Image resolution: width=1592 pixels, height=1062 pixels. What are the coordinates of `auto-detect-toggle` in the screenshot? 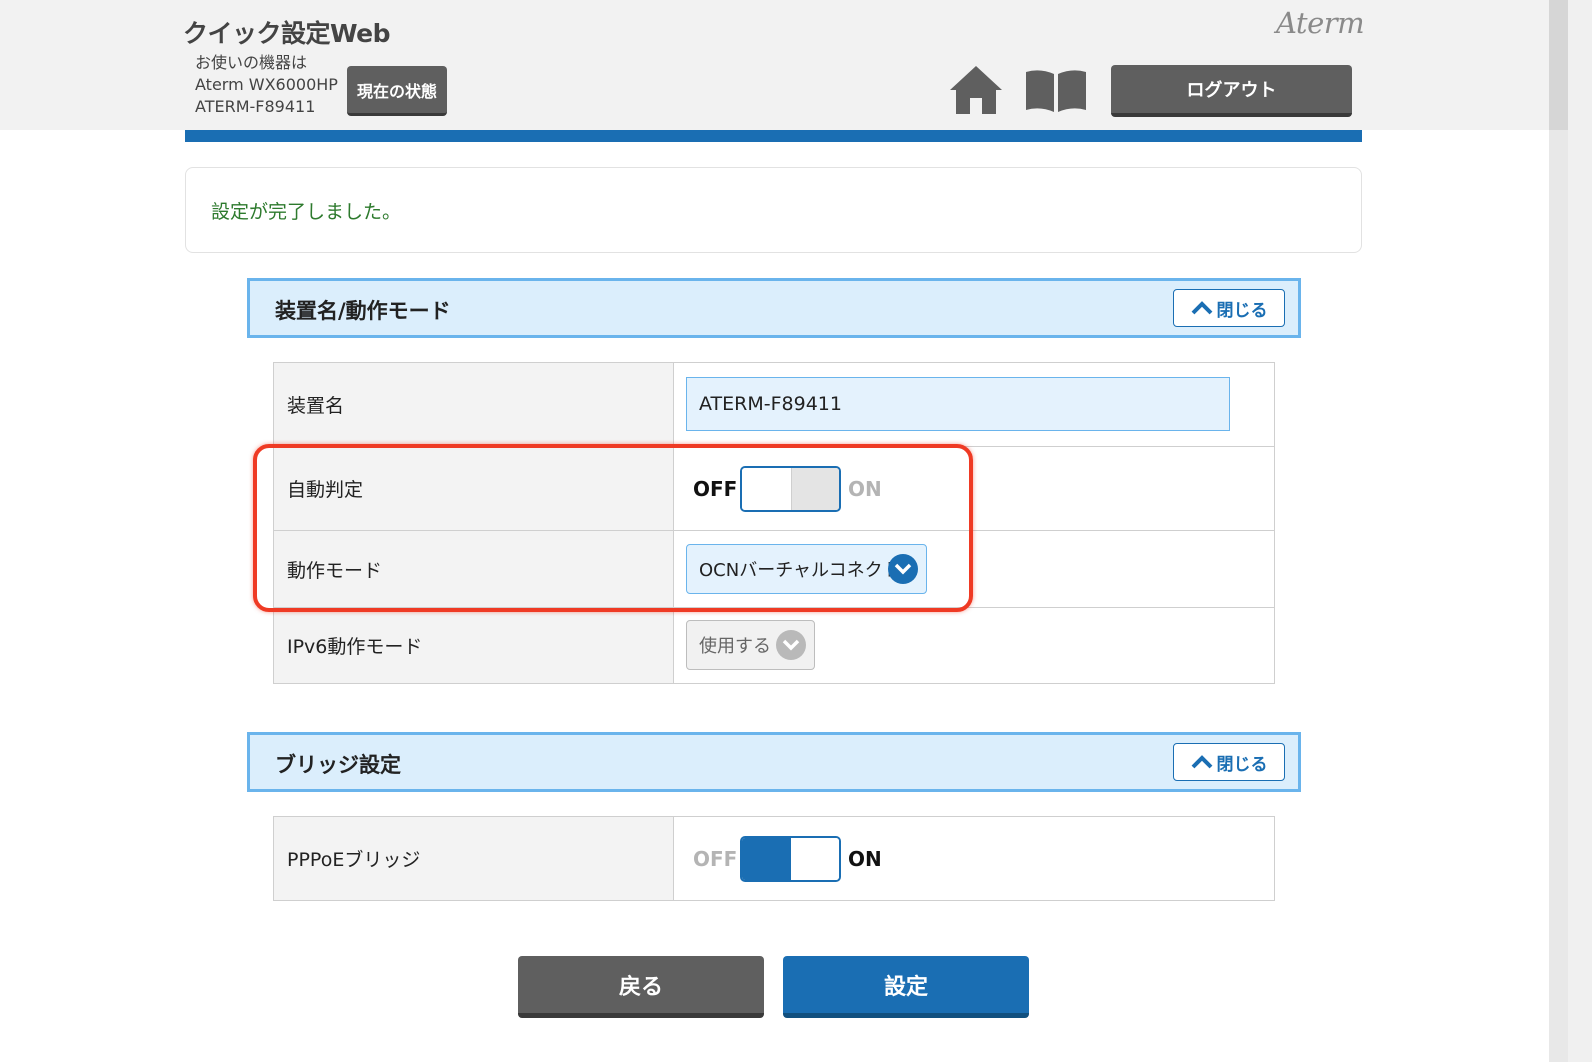 It's located at (790, 489).